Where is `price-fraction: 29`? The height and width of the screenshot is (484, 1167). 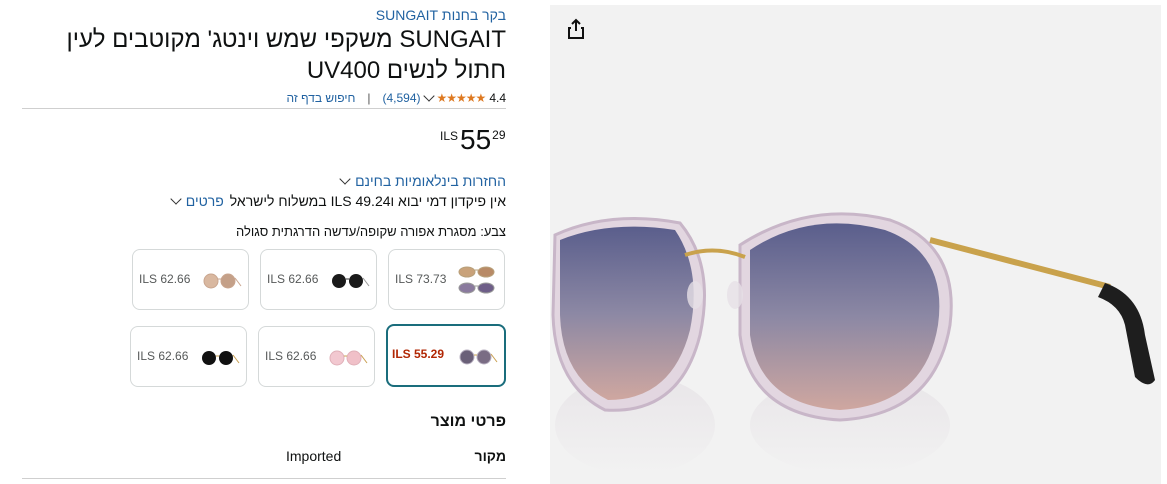 price-fraction: 29 is located at coordinates (499, 135).